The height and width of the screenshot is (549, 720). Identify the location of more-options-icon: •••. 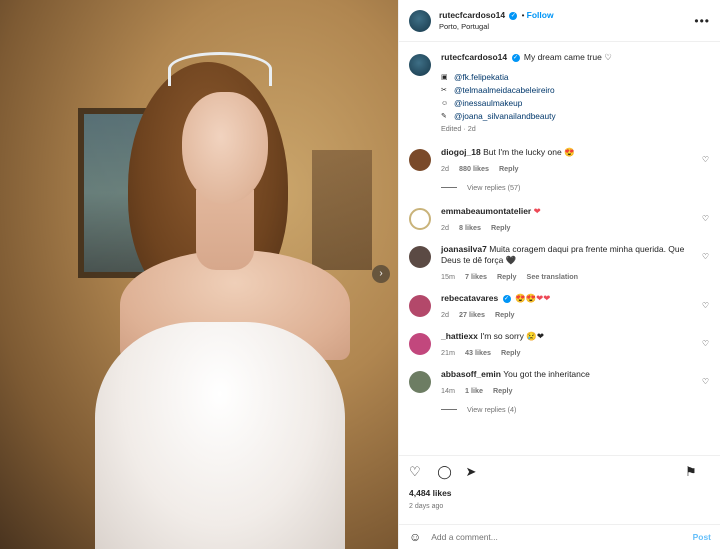
(702, 21).